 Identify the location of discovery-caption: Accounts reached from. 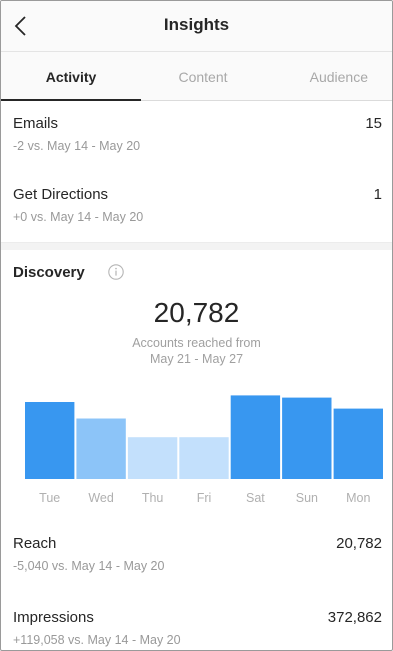
(196, 343).